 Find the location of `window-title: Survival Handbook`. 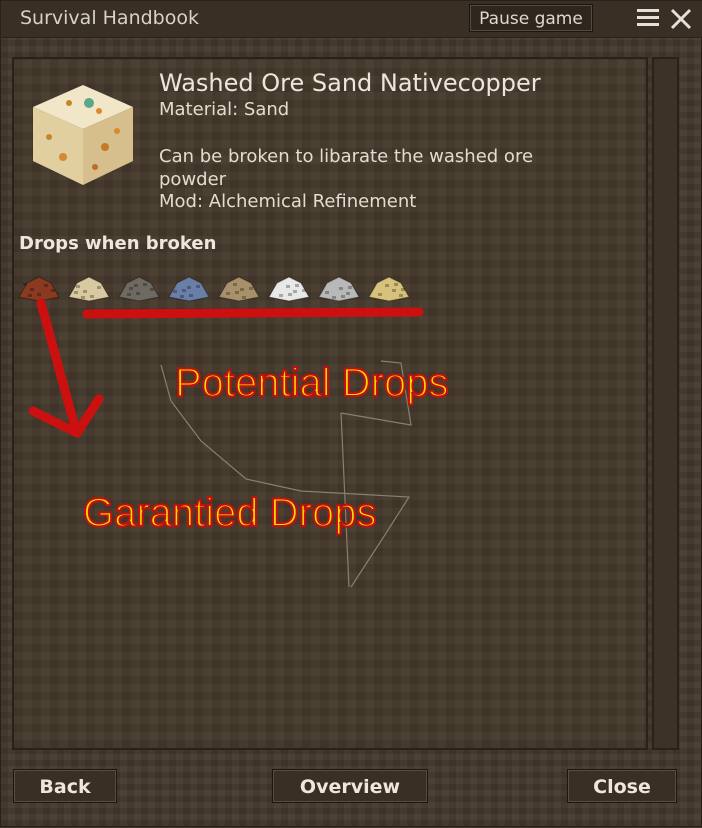

window-title: Survival Handbook is located at coordinates (109, 18).